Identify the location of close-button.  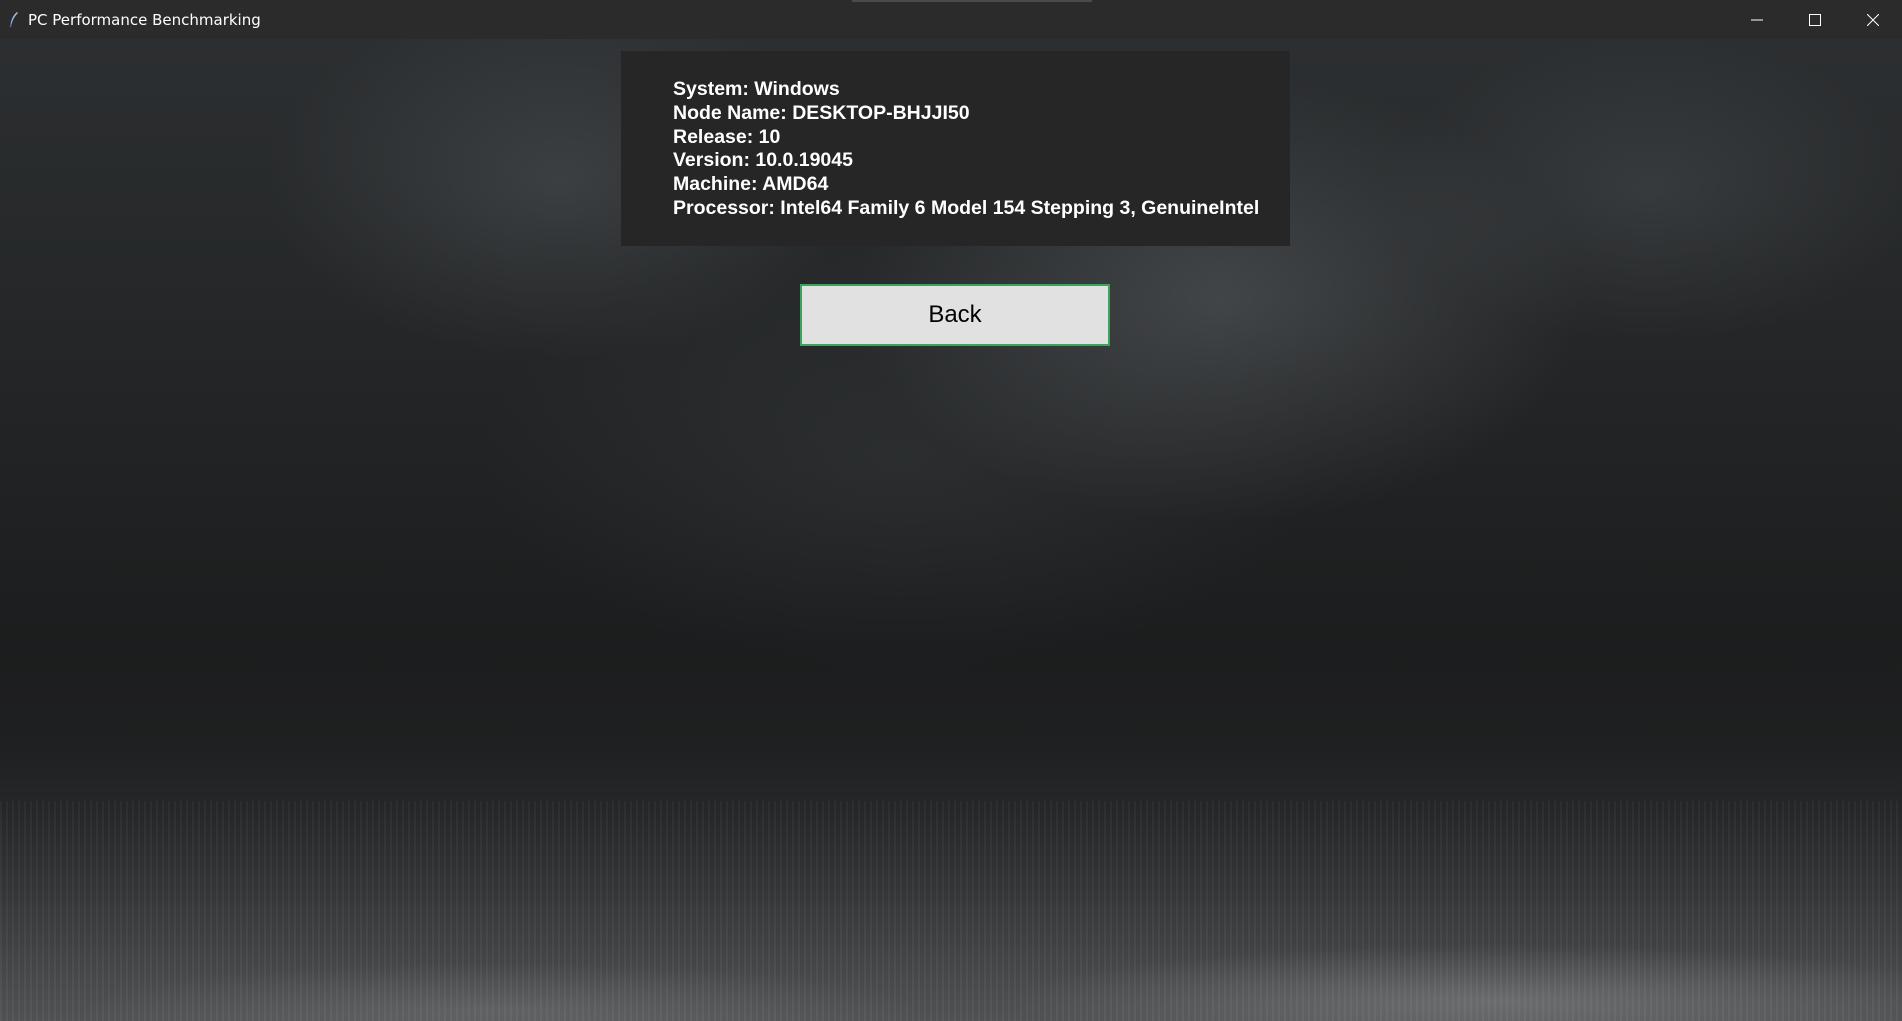
(1873, 19).